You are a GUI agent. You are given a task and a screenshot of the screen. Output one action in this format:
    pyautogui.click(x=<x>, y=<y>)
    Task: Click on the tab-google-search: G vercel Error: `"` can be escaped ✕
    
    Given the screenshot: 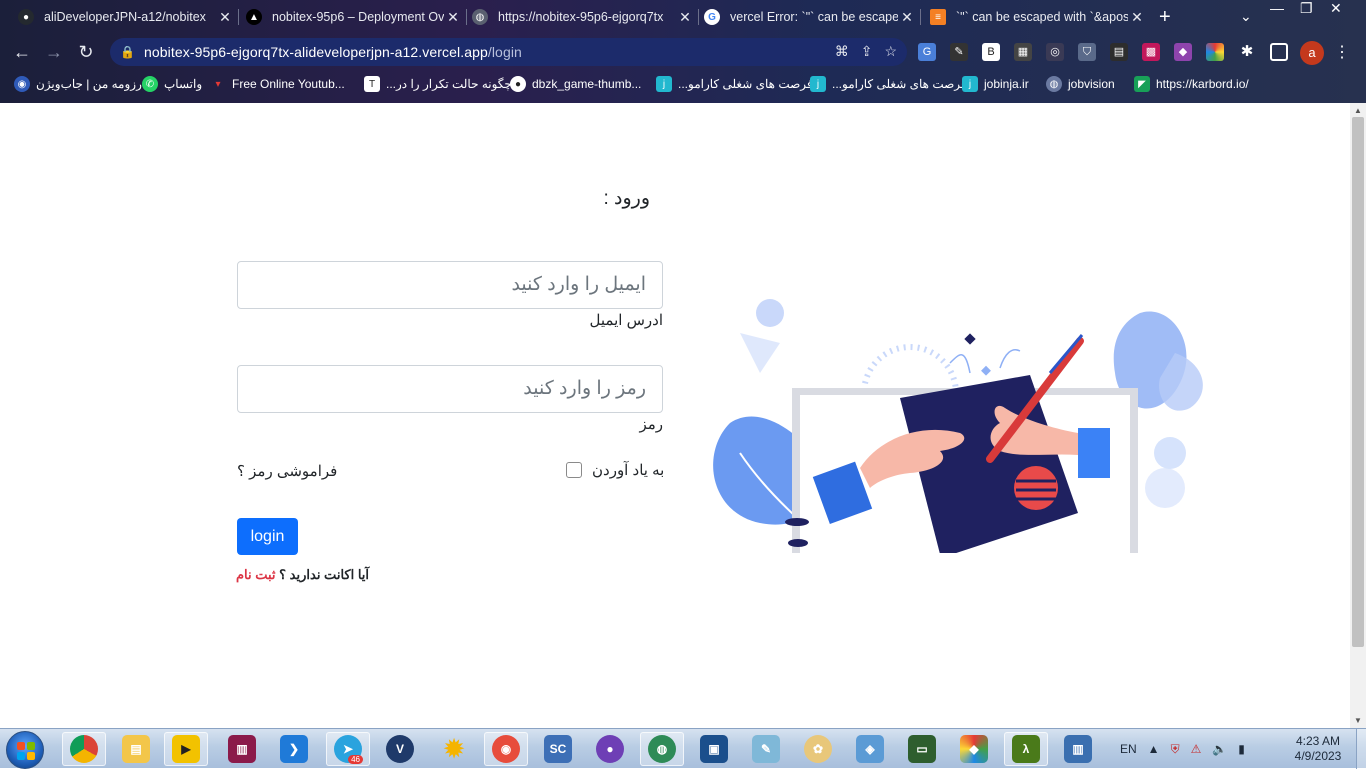 What is the action you would take?
    pyautogui.click(x=810, y=17)
    